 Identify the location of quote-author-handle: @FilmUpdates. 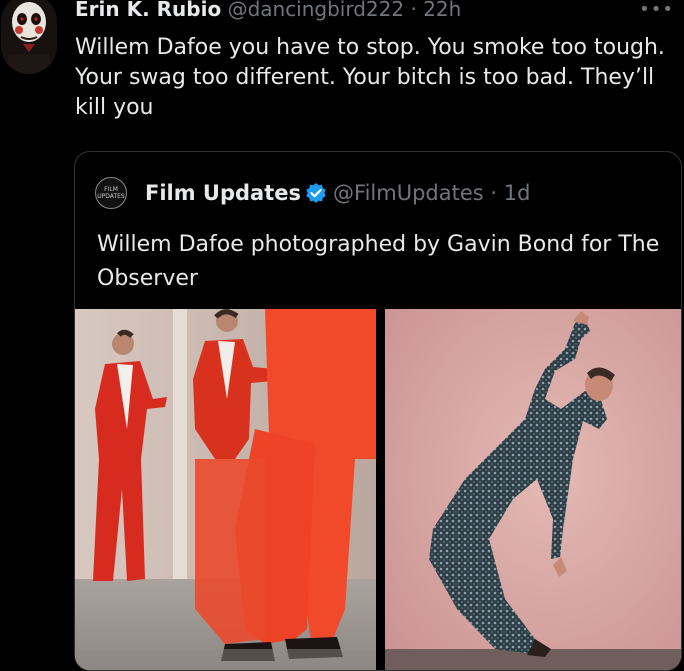
(408, 193).